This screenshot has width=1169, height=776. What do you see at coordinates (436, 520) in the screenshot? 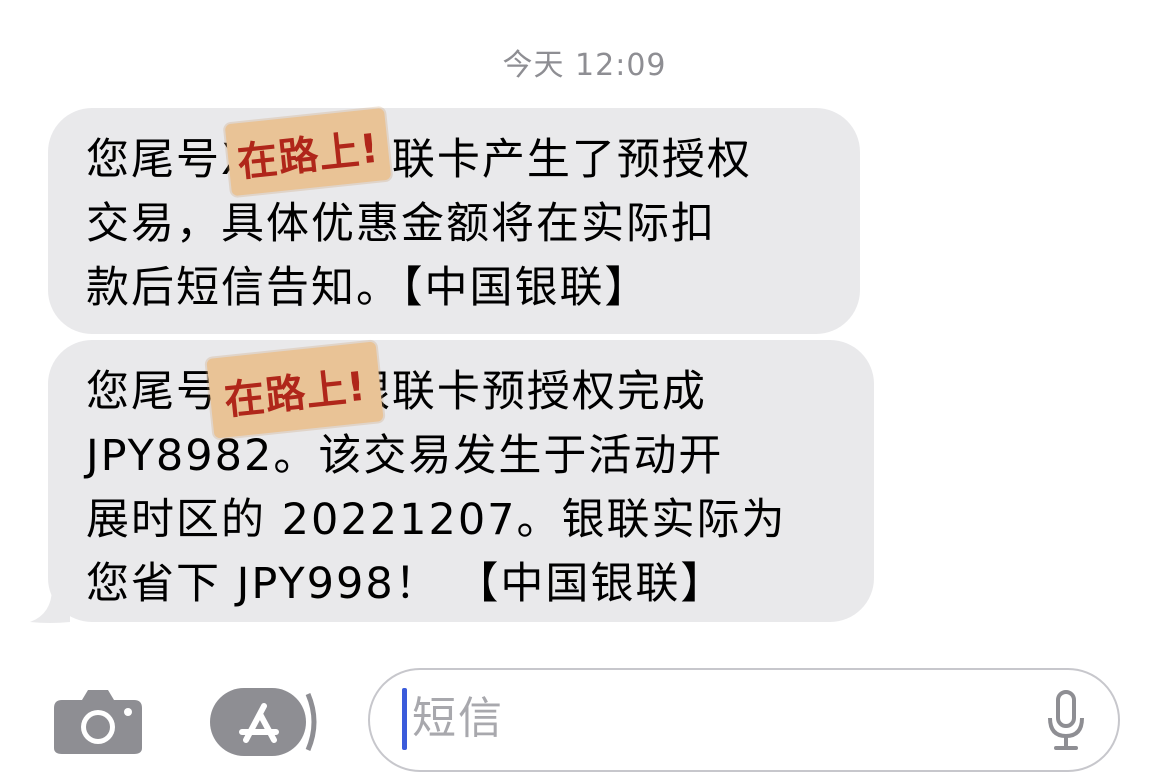
I see `message-line: 展时区的 20221207。银联实际为` at bounding box center [436, 520].